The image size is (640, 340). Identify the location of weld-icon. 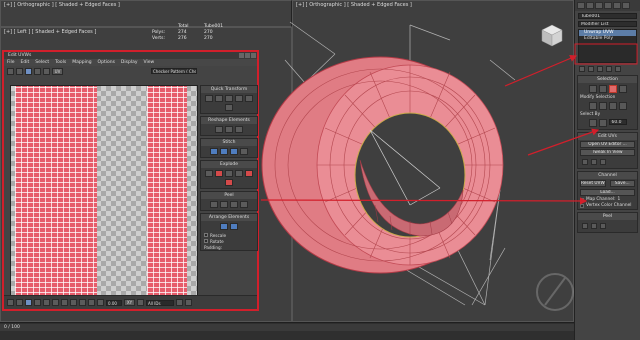
(229, 173).